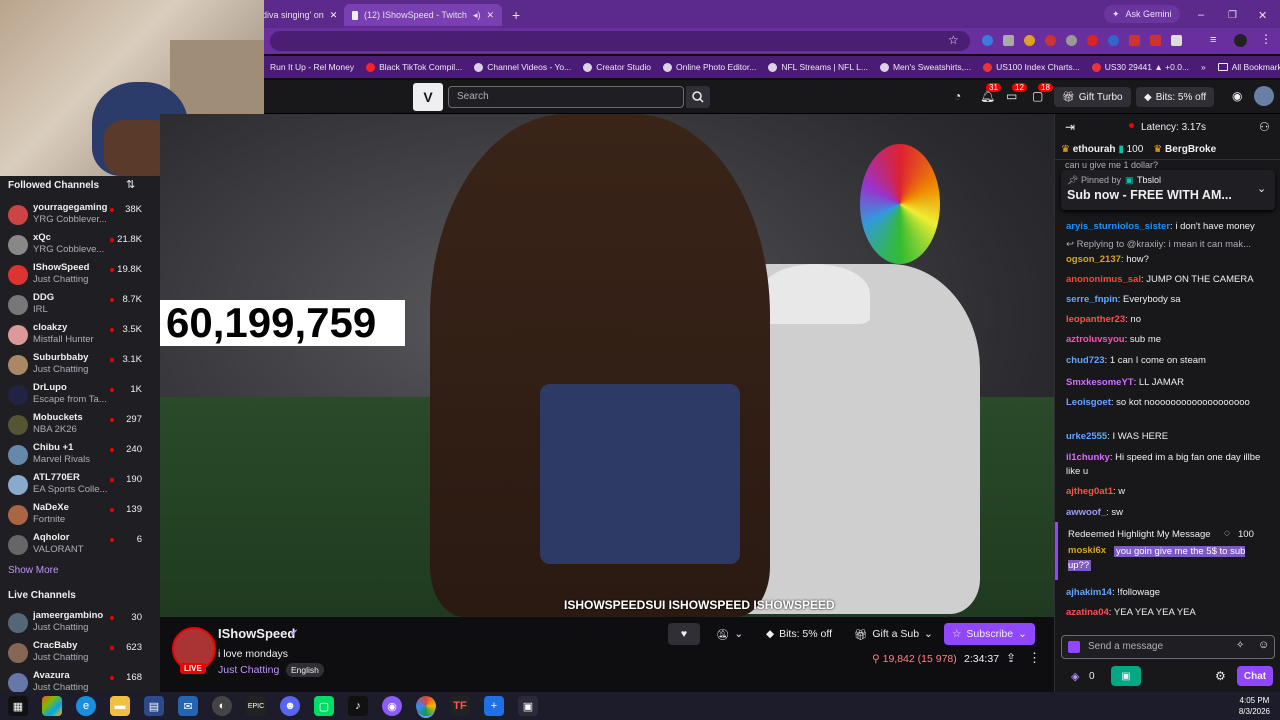 The height and width of the screenshot is (720, 1280). What do you see at coordinates (1240, 40) in the screenshot?
I see `profile-avatar` at bounding box center [1240, 40].